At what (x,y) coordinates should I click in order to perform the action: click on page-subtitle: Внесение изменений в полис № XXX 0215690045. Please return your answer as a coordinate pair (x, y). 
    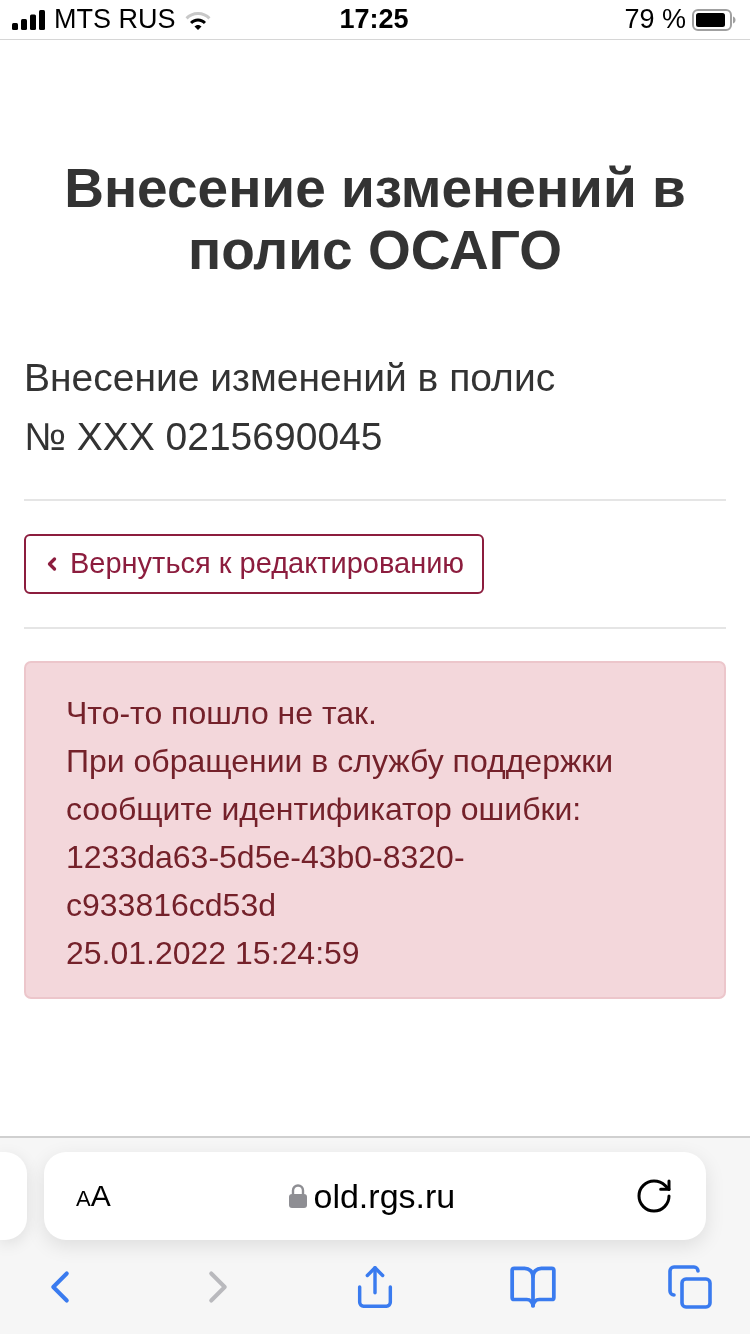
    Looking at the image, I should click on (290, 407).